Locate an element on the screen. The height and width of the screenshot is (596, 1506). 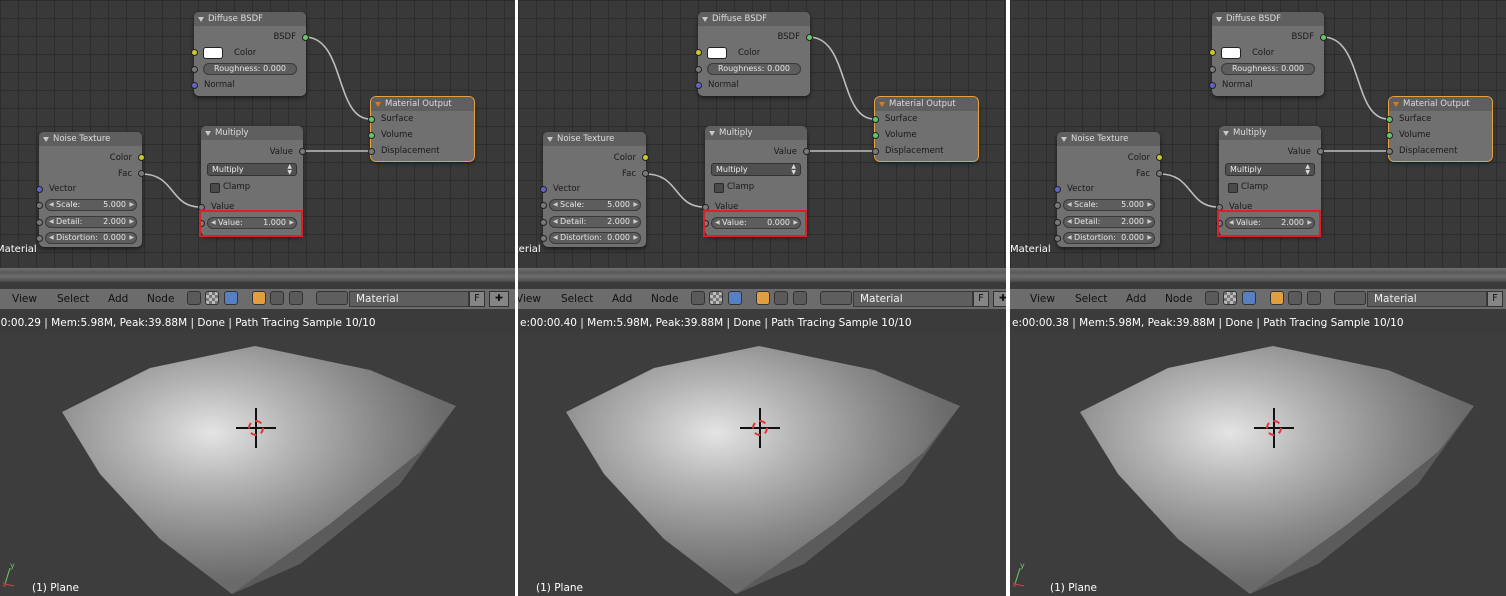
fac-output-socket is located at coordinates (645, 173).